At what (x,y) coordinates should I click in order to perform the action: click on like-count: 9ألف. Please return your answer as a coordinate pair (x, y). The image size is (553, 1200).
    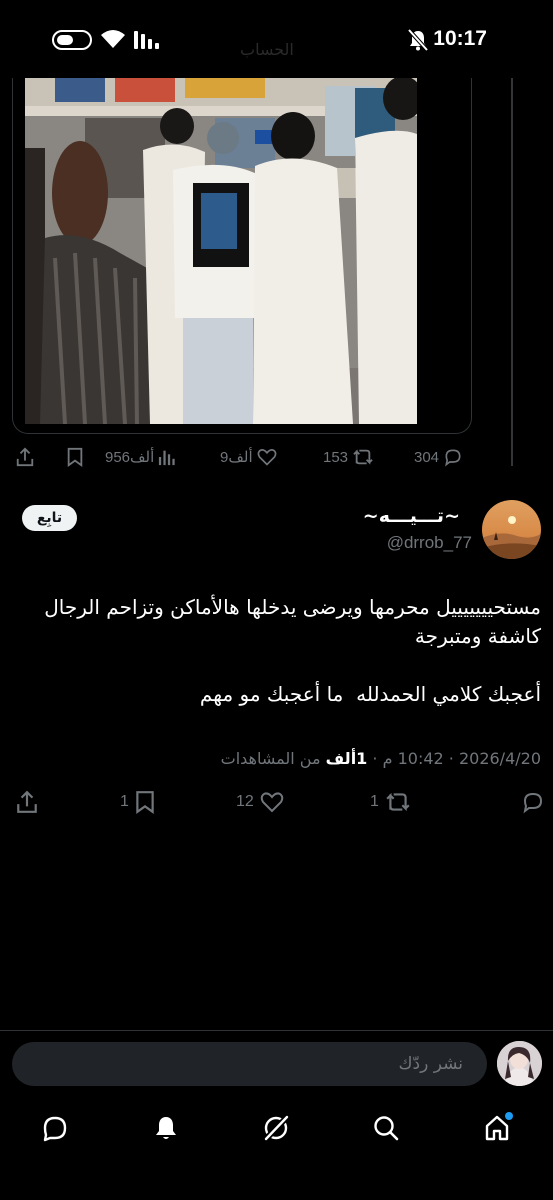
    Looking at the image, I should click on (236, 457).